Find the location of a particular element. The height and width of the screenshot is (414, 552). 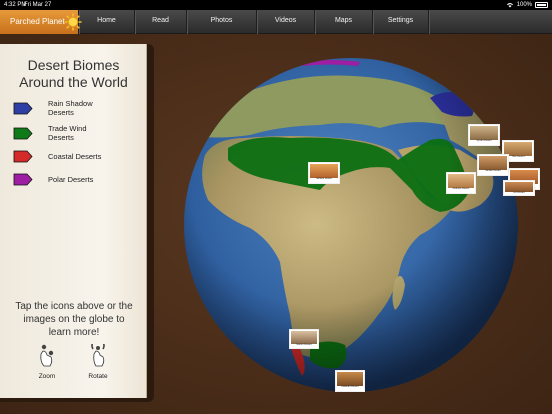

zoom-gesture-hint: Zoom is located at coordinates (47, 362).